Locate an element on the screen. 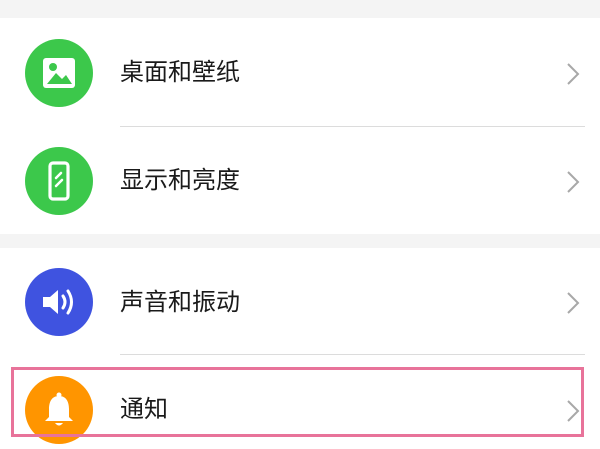 The image size is (600, 449). settings-item-label: 桌面和壁纸 is located at coordinates (180, 72).